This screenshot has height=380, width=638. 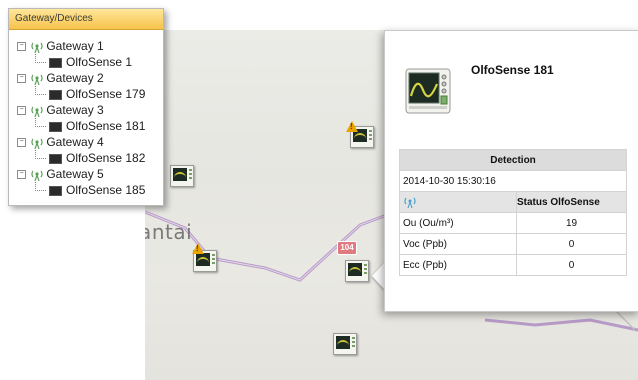 I want to click on gateway-label: Gateway 2, so click(x=75, y=78).